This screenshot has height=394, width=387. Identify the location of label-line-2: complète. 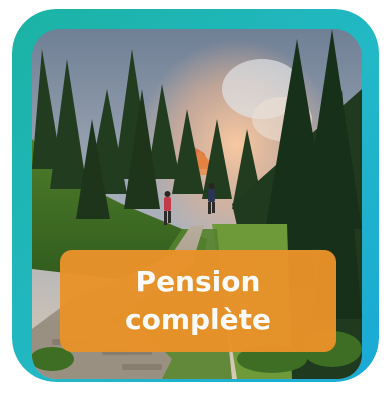
(197, 319).